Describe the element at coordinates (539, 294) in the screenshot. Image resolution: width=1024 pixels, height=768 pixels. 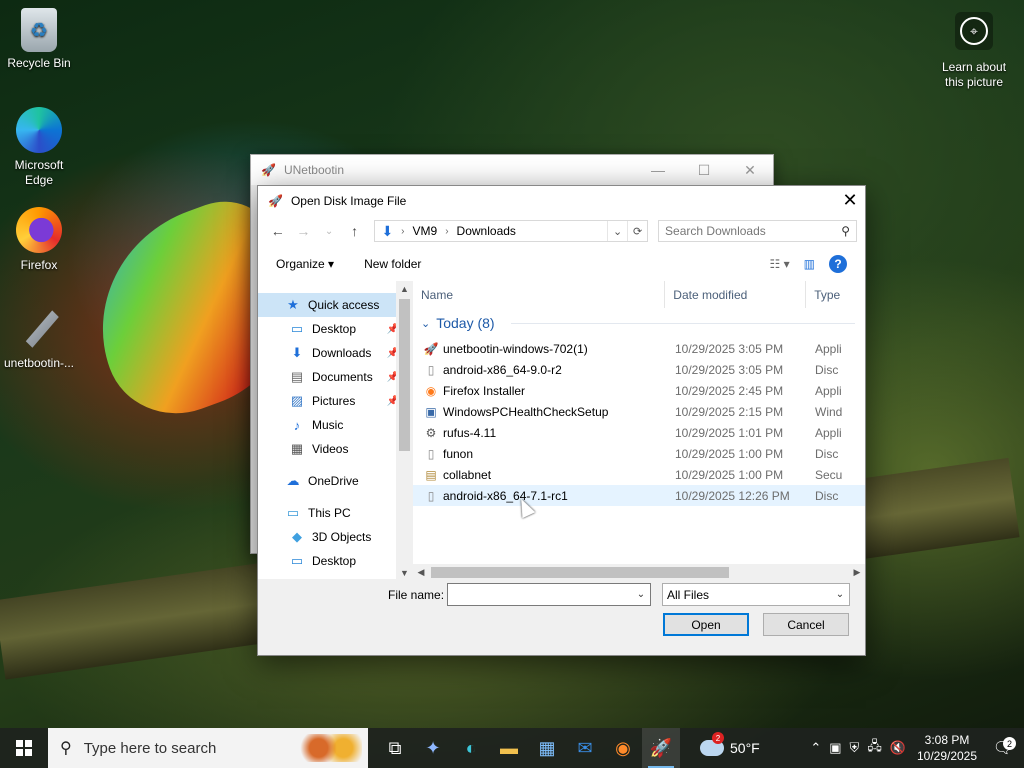
I see `column-header-name: Name` at that location.